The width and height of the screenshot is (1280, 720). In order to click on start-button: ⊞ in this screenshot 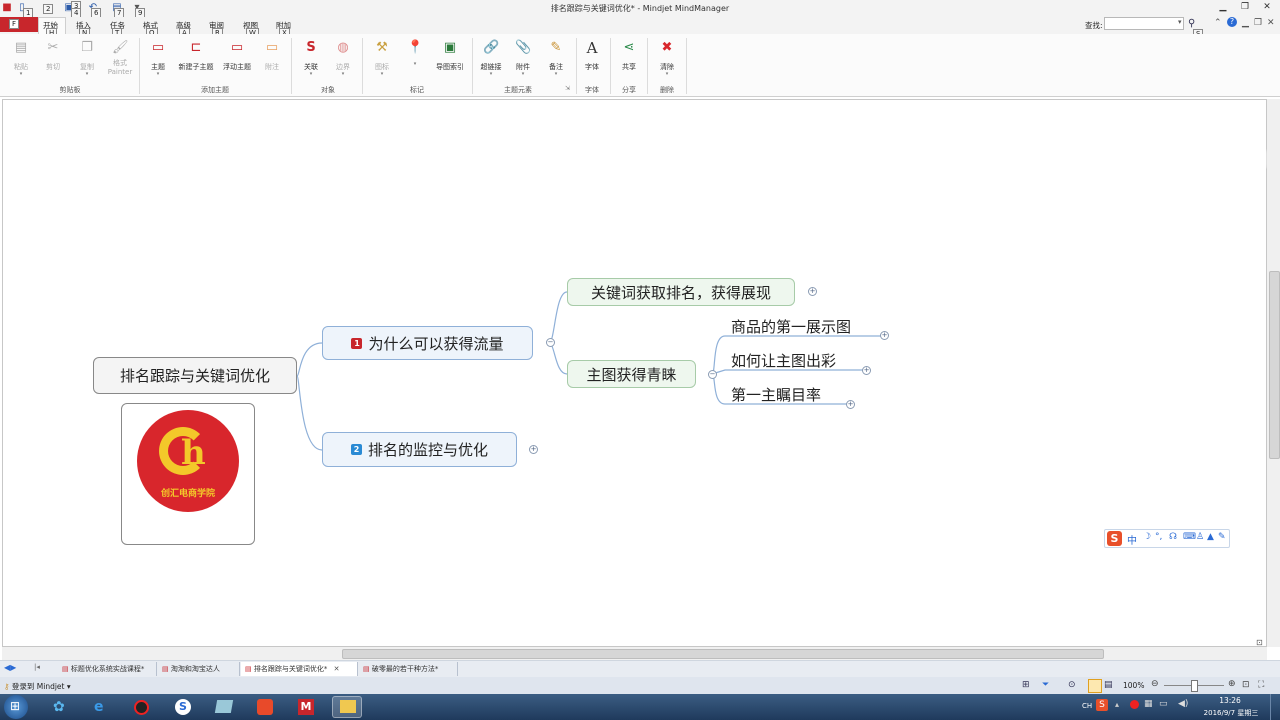, I will do `click(16, 707)`.